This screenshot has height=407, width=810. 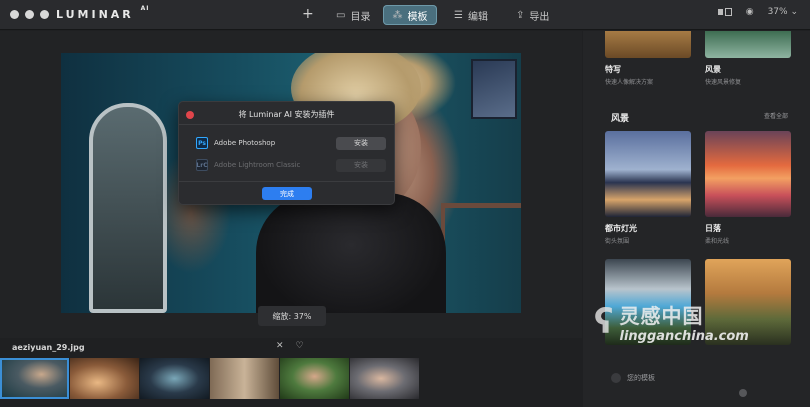 I want to click on template-card-closeup: 特写 快速人像解决方案, so click(x=648, y=58).